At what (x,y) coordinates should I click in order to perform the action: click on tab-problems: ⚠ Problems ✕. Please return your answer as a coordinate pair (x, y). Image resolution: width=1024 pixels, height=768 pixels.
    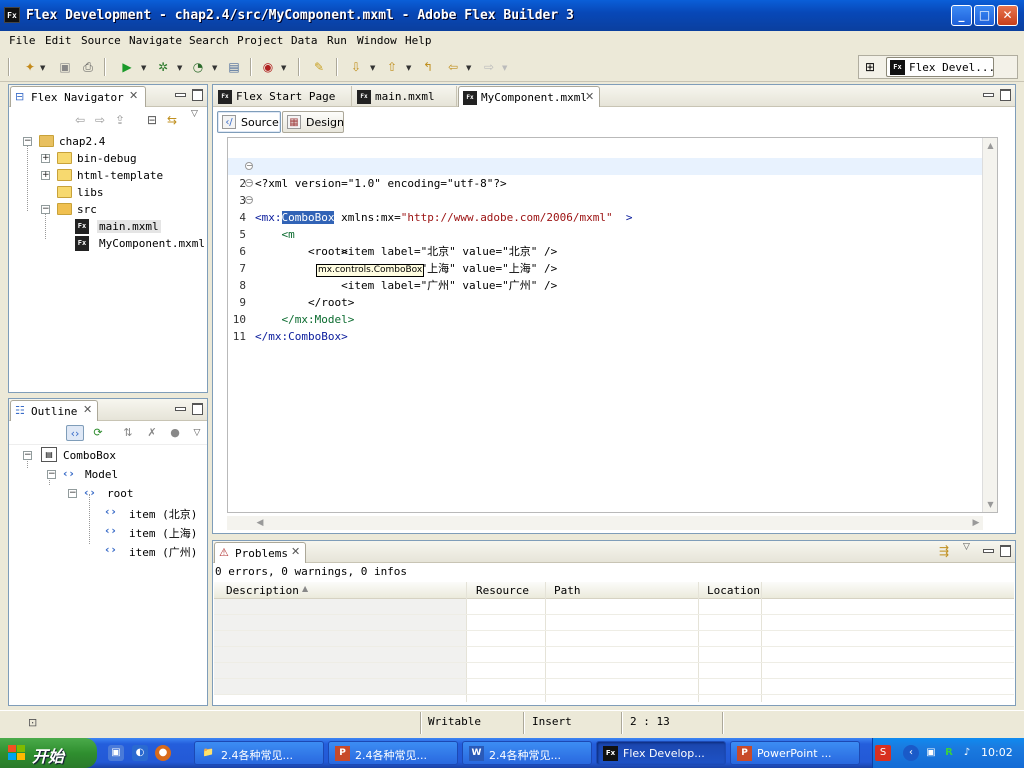
    Looking at the image, I should click on (260, 552).